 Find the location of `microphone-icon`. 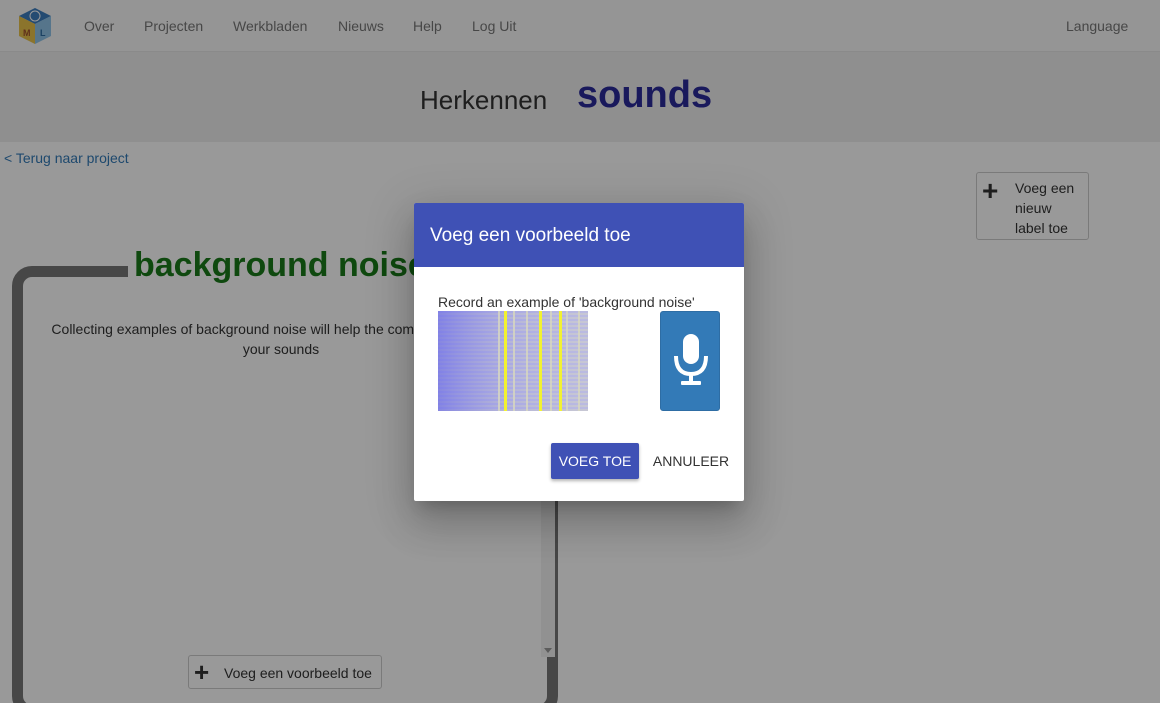

microphone-icon is located at coordinates (691, 359).